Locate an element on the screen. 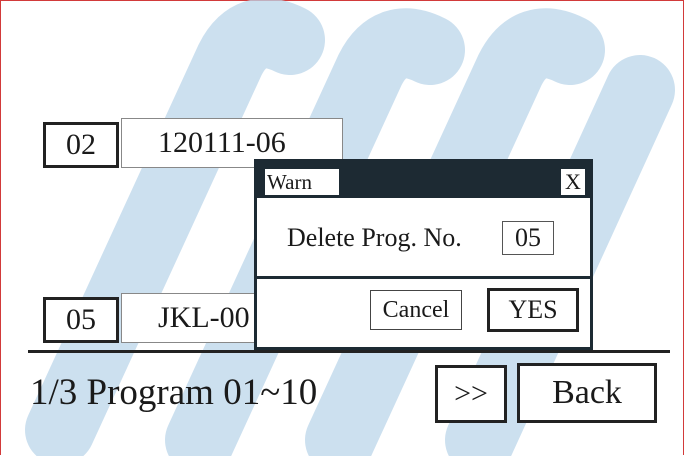  program-name-text: 120111-06 is located at coordinates (222, 142).